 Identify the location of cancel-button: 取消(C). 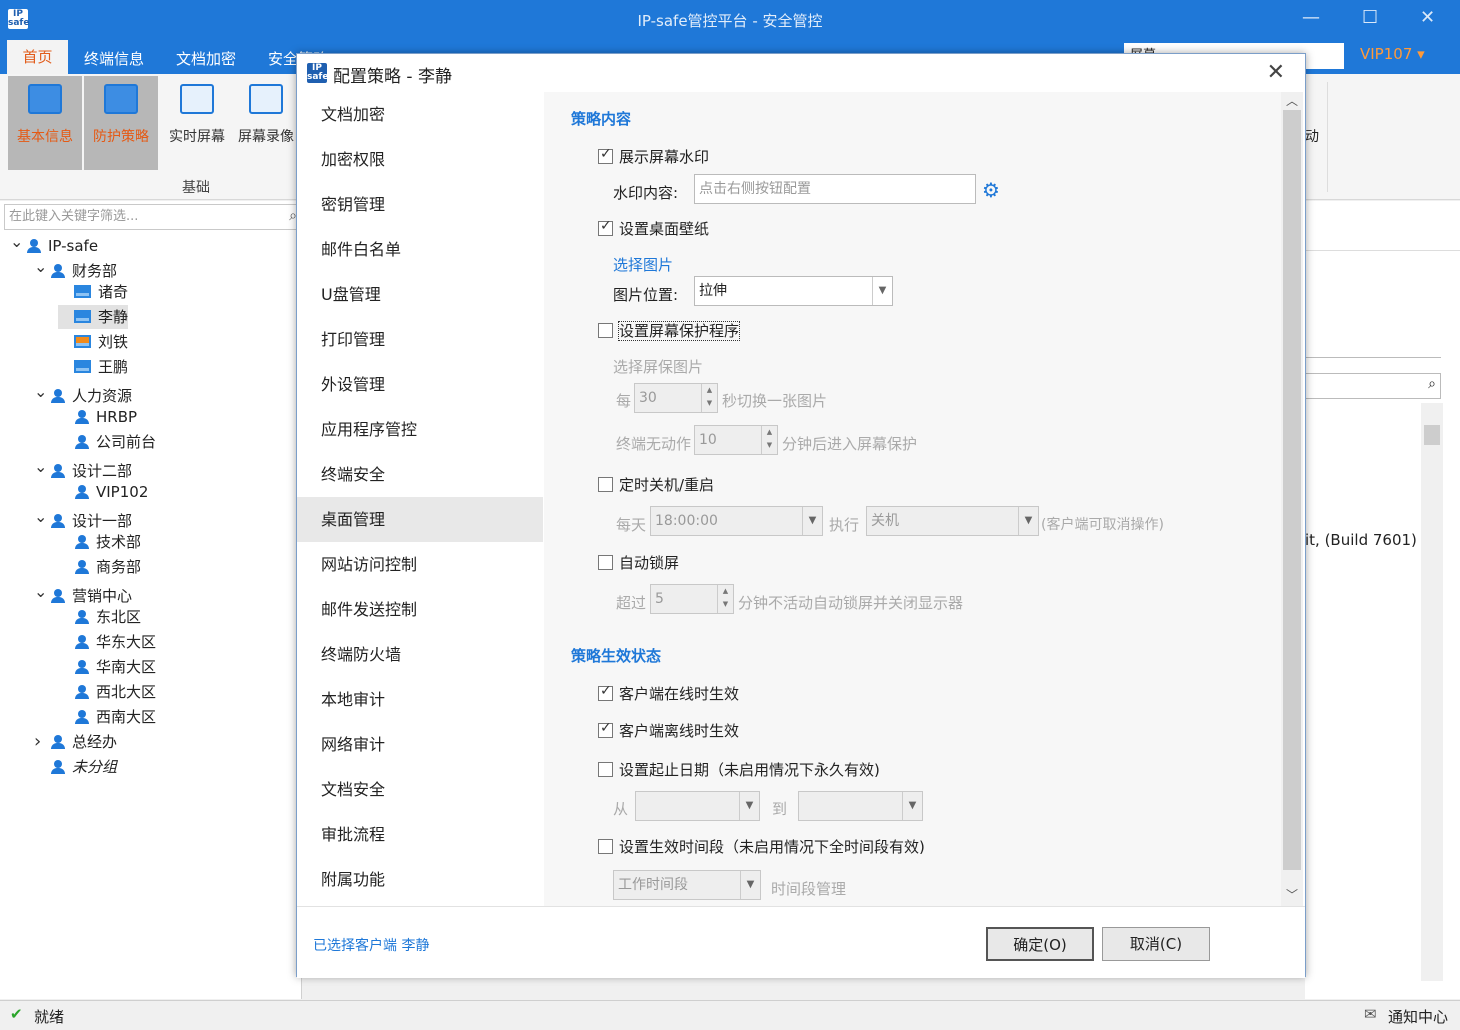
(1156, 944).